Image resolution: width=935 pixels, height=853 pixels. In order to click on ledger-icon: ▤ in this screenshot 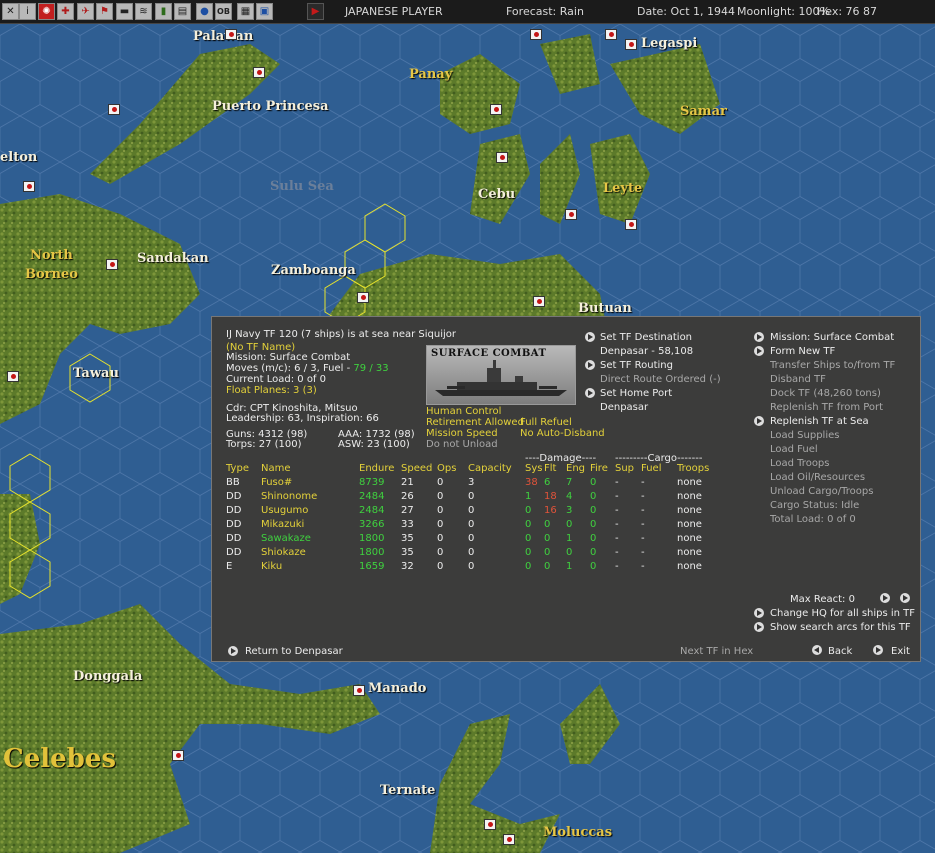, I will do `click(182, 11)`.